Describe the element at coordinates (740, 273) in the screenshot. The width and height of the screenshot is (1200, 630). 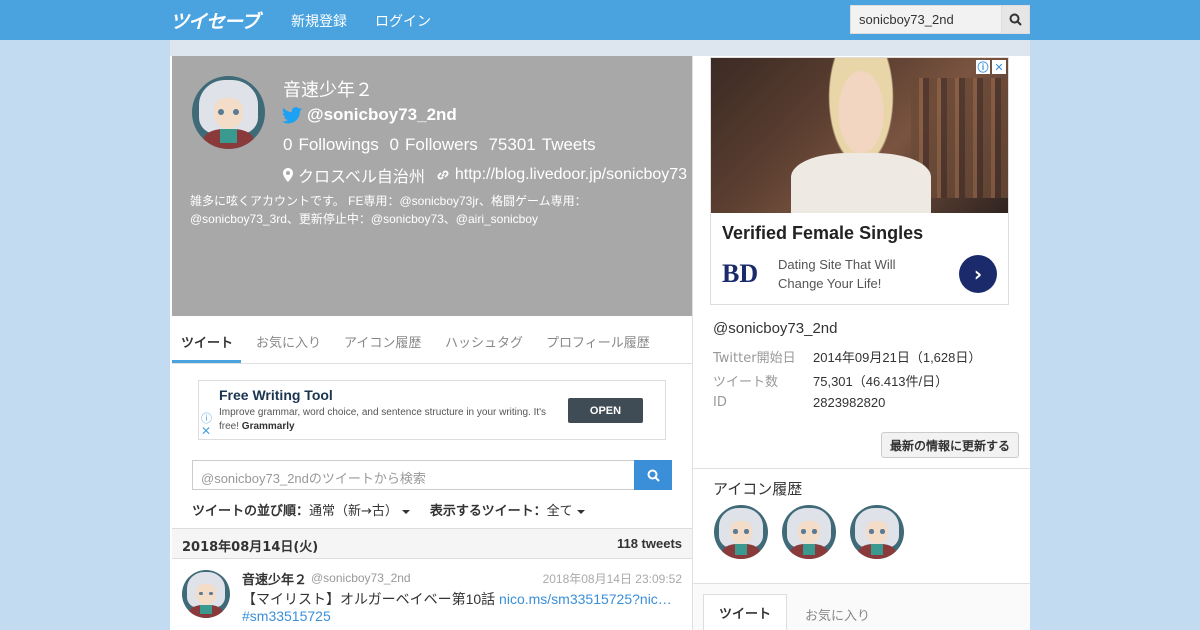
I see `sponsor-logo: BD` at that location.